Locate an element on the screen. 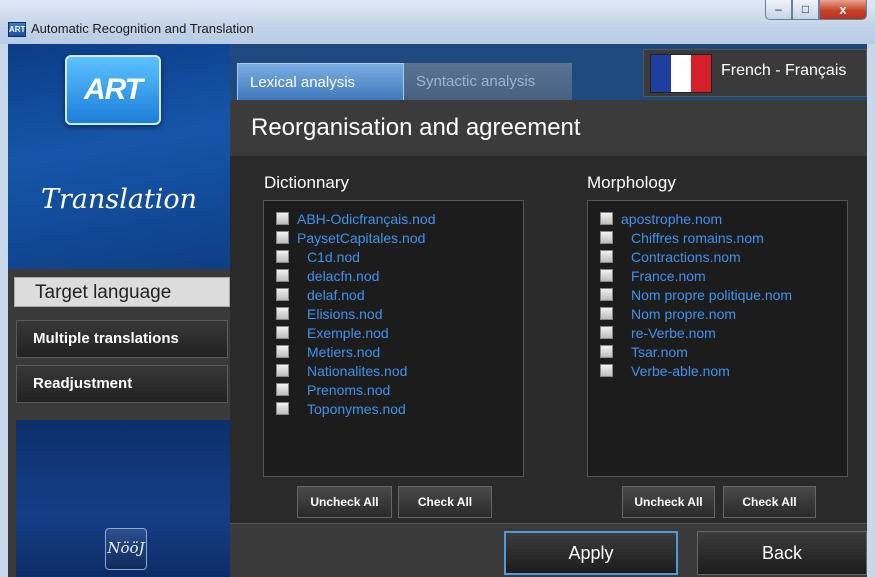 This screenshot has width=875, height=577. morphology-item-label: Chiffres romains.nom is located at coordinates (697, 238).